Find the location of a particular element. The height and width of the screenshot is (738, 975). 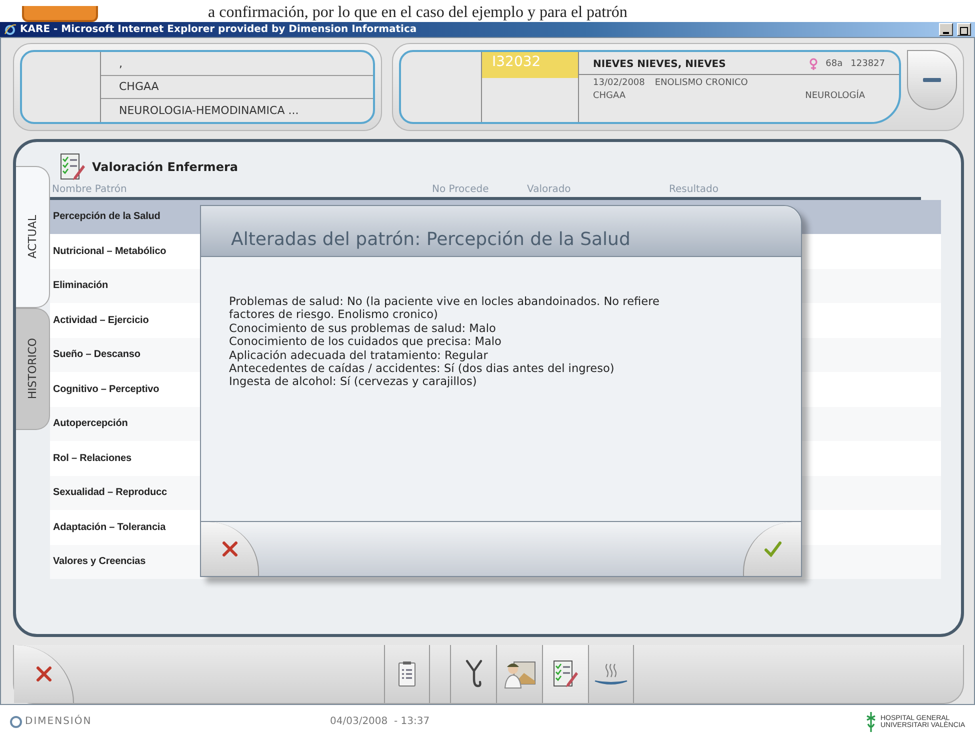

column-header: No Procede is located at coordinates (461, 189).